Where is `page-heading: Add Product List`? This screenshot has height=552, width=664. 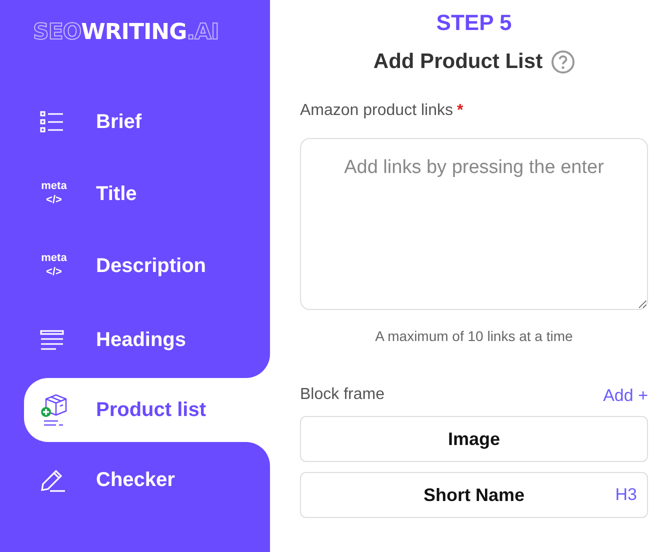 page-heading: Add Product List is located at coordinates (458, 62).